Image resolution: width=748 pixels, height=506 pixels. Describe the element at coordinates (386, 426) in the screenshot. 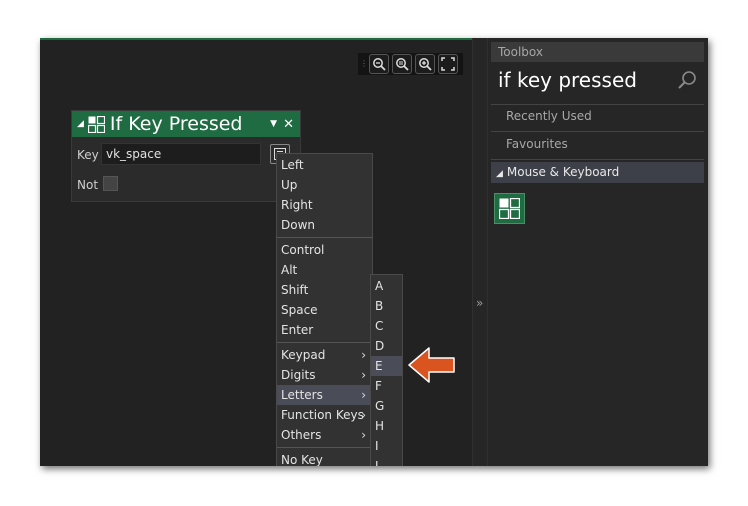

I see `letter-item-h: H` at that location.